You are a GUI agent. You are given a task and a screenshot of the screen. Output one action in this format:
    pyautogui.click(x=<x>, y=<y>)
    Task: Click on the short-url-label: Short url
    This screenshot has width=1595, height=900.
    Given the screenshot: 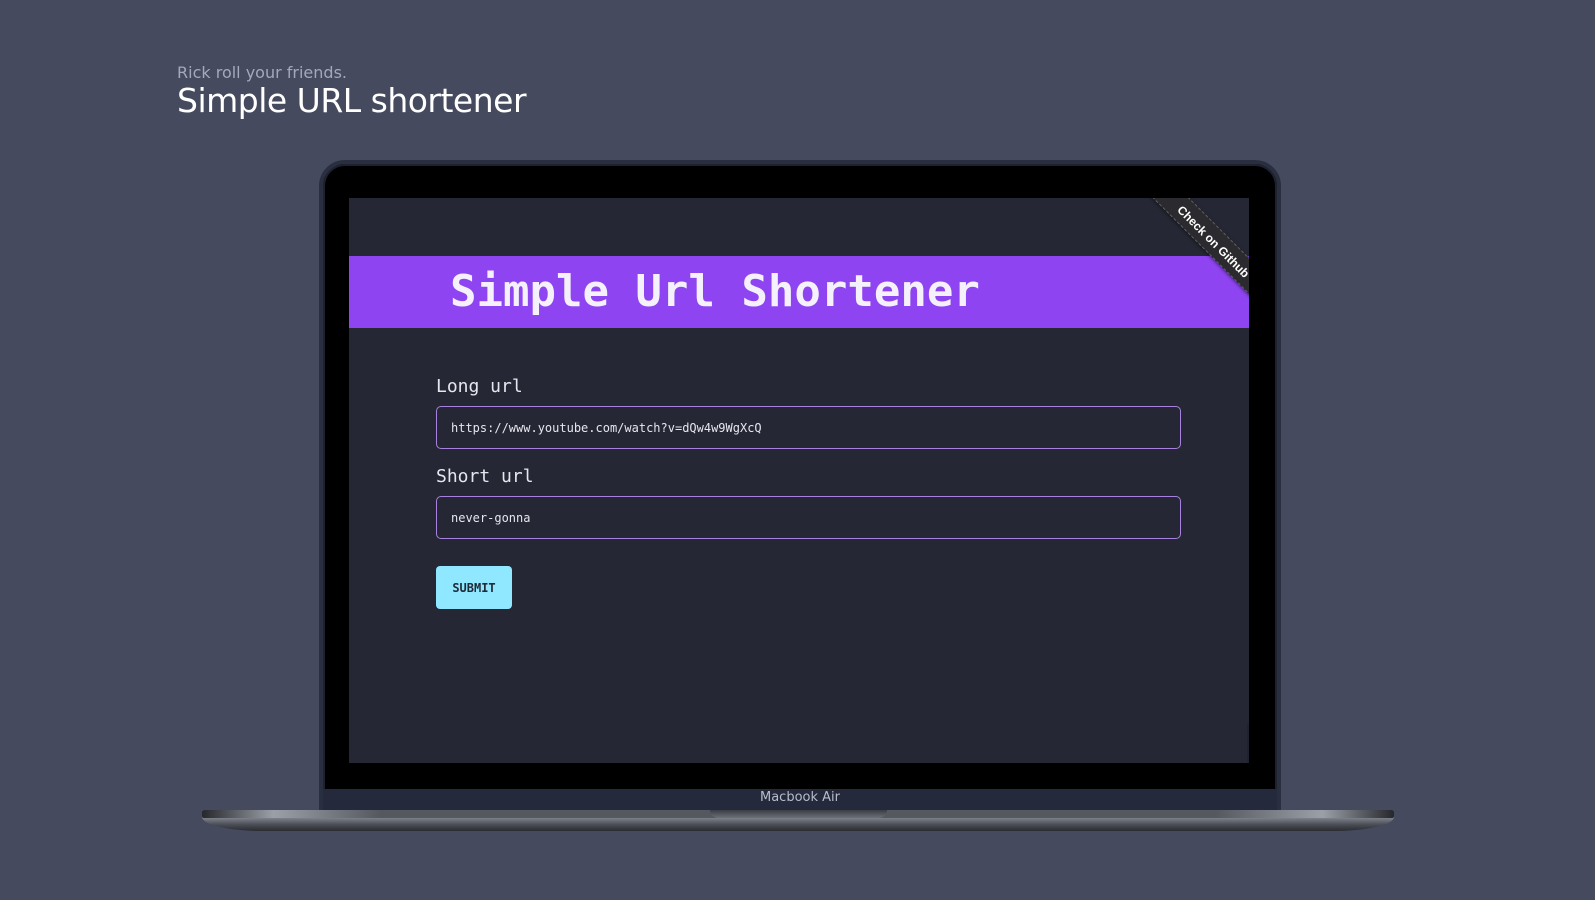 What is the action you would take?
    pyautogui.click(x=485, y=476)
    